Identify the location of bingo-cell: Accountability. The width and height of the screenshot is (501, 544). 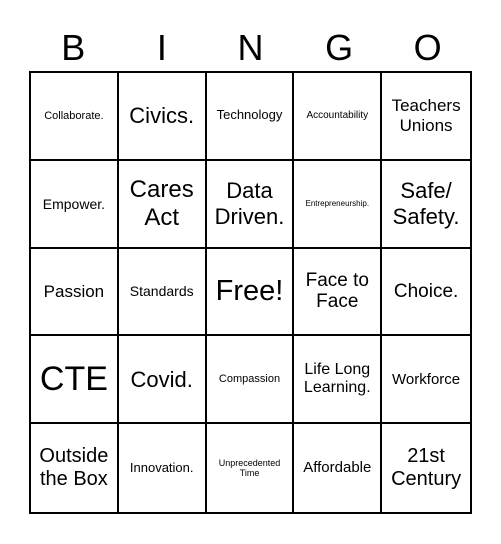
(338, 117).